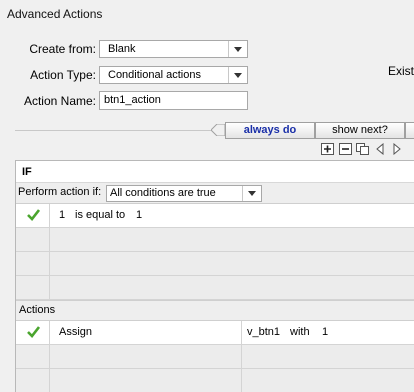 This screenshot has width=414, height=392. What do you see at coordinates (401, 71) in the screenshot?
I see `existing-actions-label: Existi` at bounding box center [401, 71].